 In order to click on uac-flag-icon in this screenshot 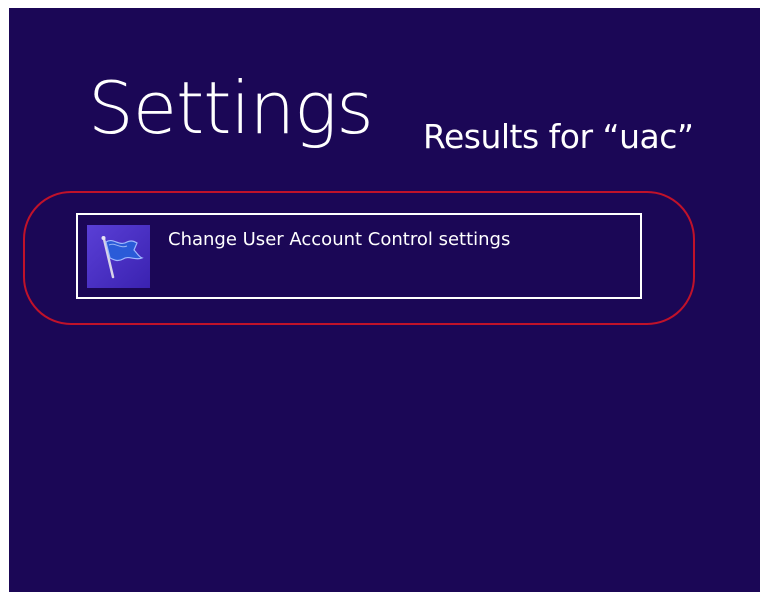, I will do `click(118, 256)`.